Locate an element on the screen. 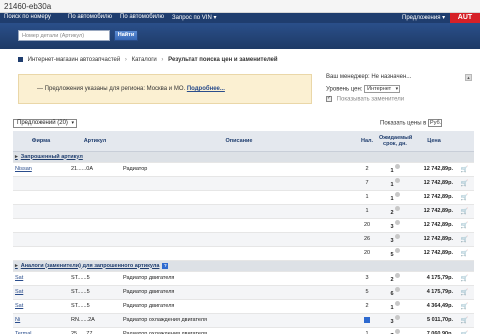 This screenshot has width=480, height=334. stock-checkbox is located at coordinates (367, 319).